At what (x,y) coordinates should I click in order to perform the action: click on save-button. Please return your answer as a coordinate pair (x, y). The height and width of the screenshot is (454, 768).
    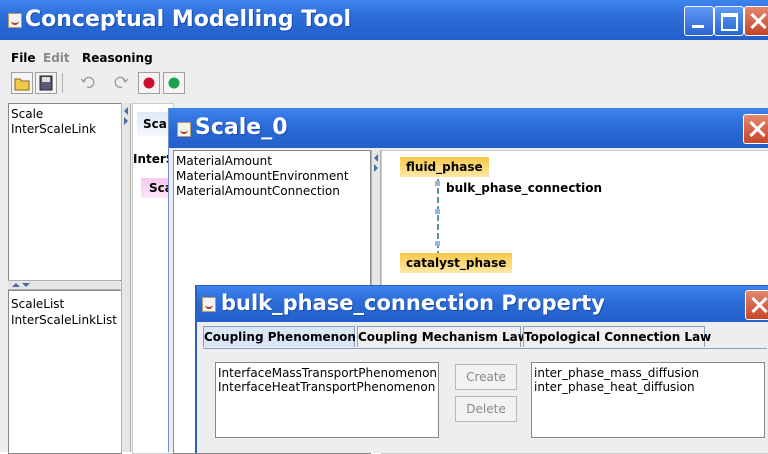
    Looking at the image, I should click on (46, 83).